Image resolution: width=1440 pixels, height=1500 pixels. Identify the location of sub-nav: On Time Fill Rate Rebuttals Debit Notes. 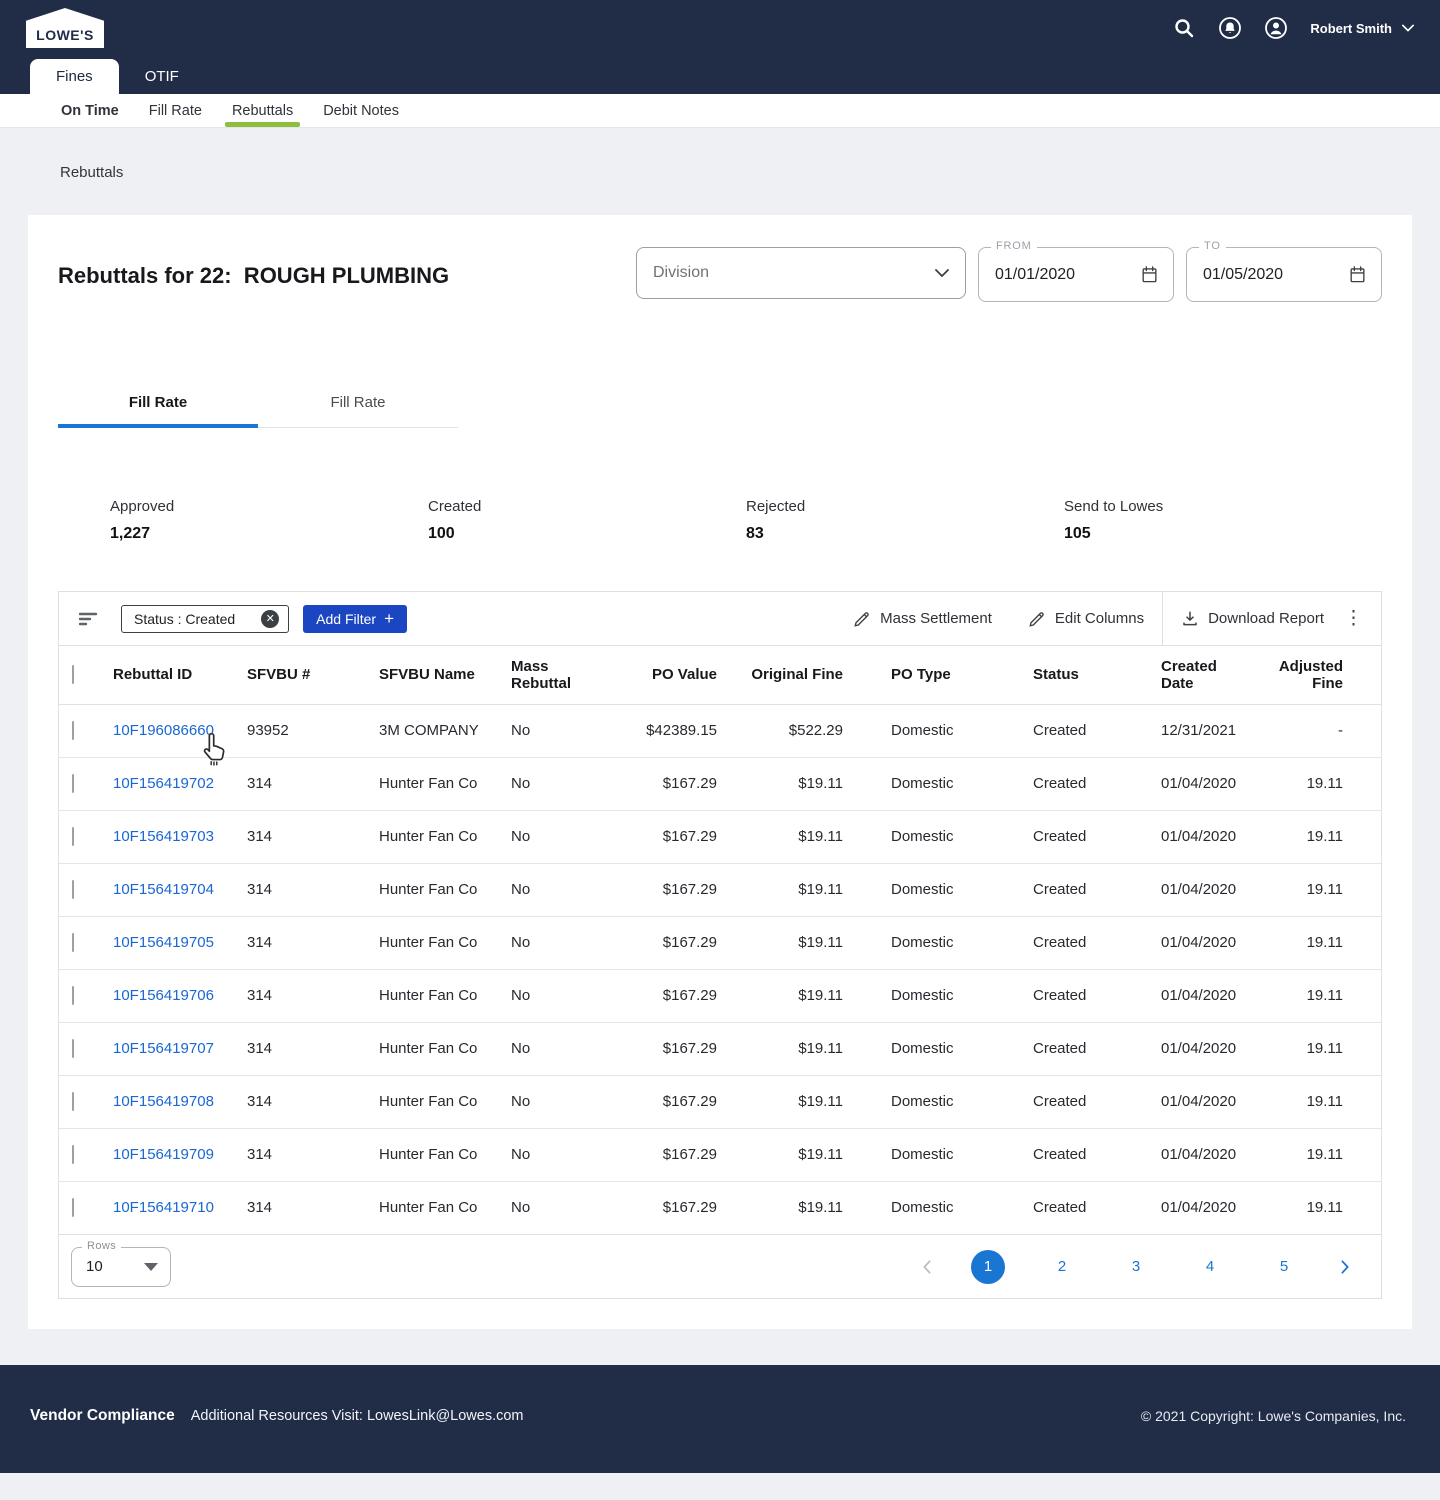
(720, 111).